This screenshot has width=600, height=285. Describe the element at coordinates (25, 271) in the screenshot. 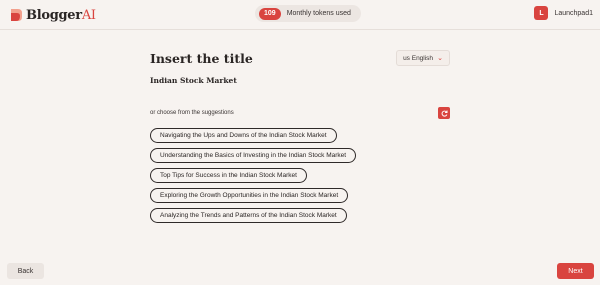

I see `back-button: Back` at that location.